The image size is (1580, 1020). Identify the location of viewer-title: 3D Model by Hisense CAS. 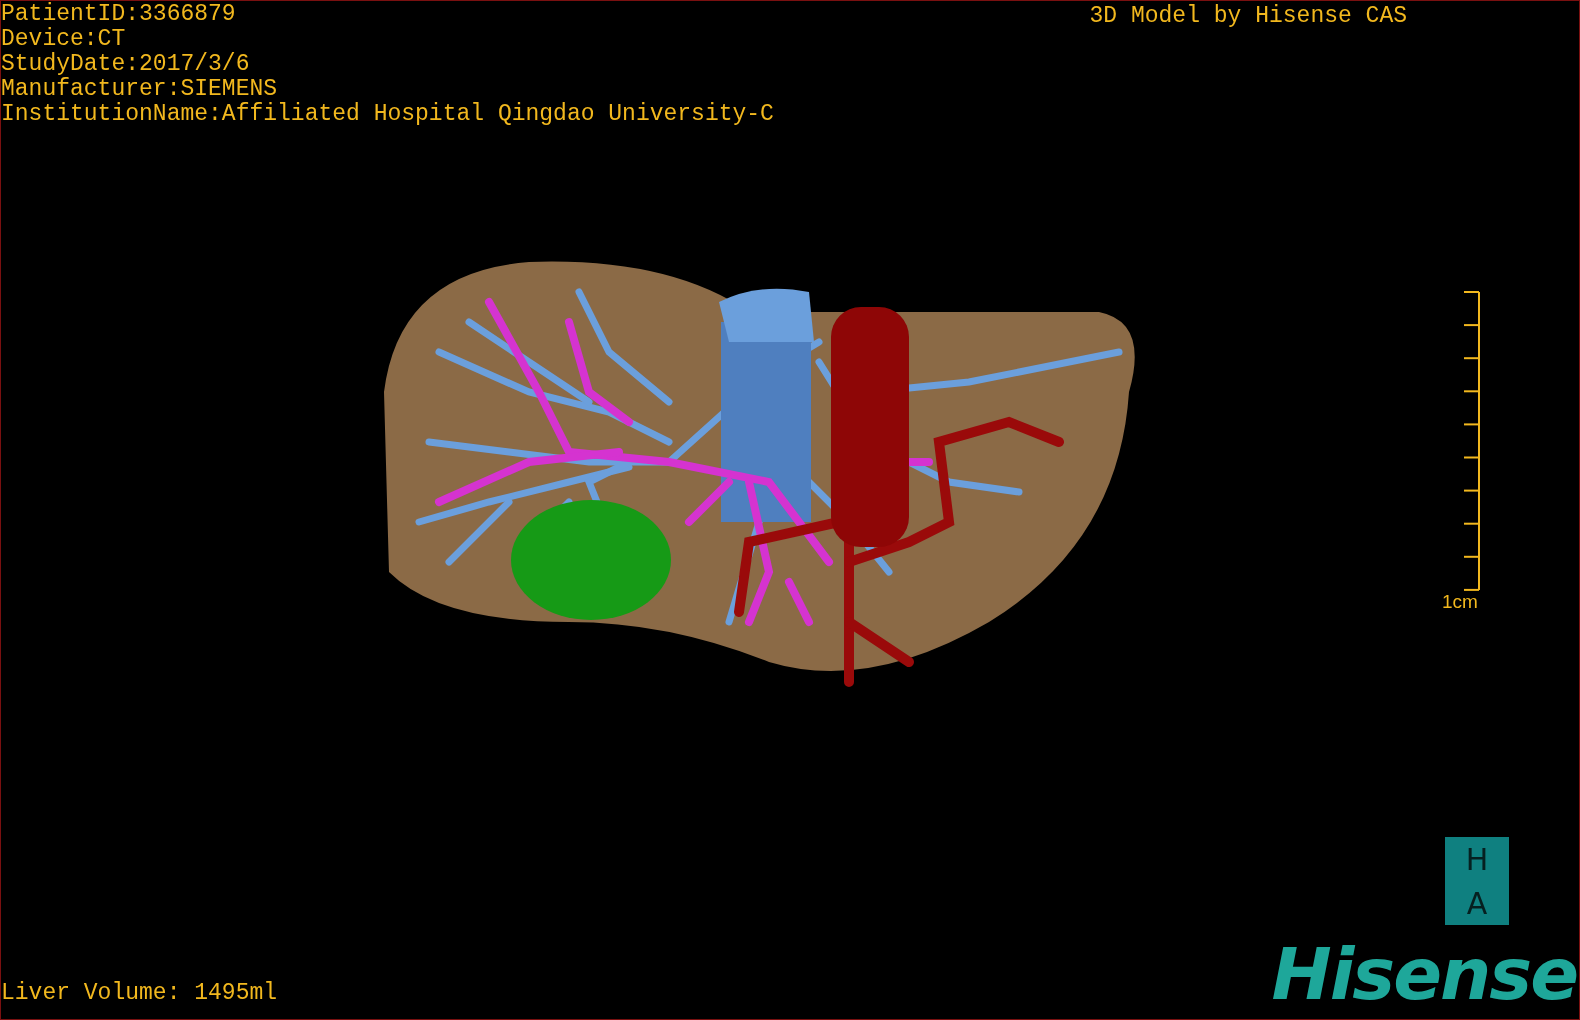
(1248, 16).